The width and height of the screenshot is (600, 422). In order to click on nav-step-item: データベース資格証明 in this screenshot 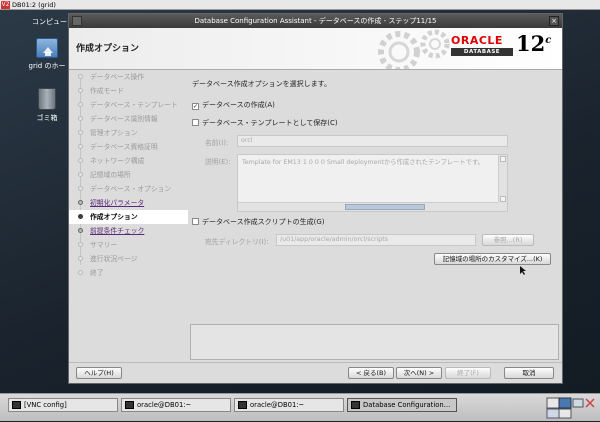, I will do `click(128, 147)`.